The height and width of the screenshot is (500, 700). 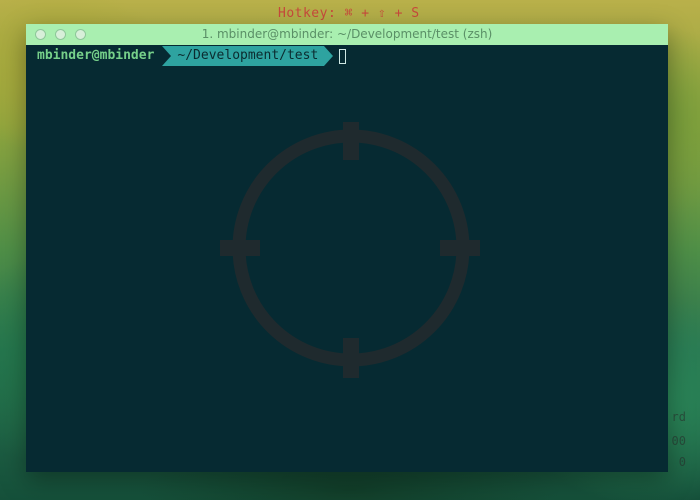 What do you see at coordinates (351, 358) in the screenshot?
I see `crosshair-tick-bottom` at bounding box center [351, 358].